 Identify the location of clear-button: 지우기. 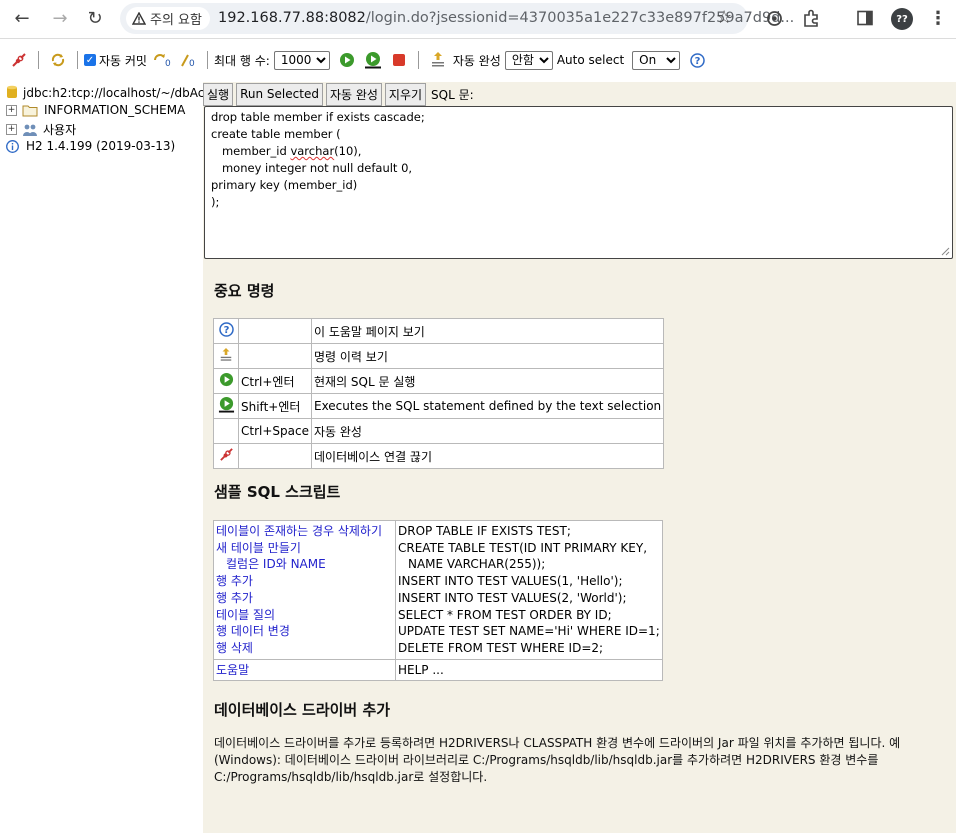
(405, 94).